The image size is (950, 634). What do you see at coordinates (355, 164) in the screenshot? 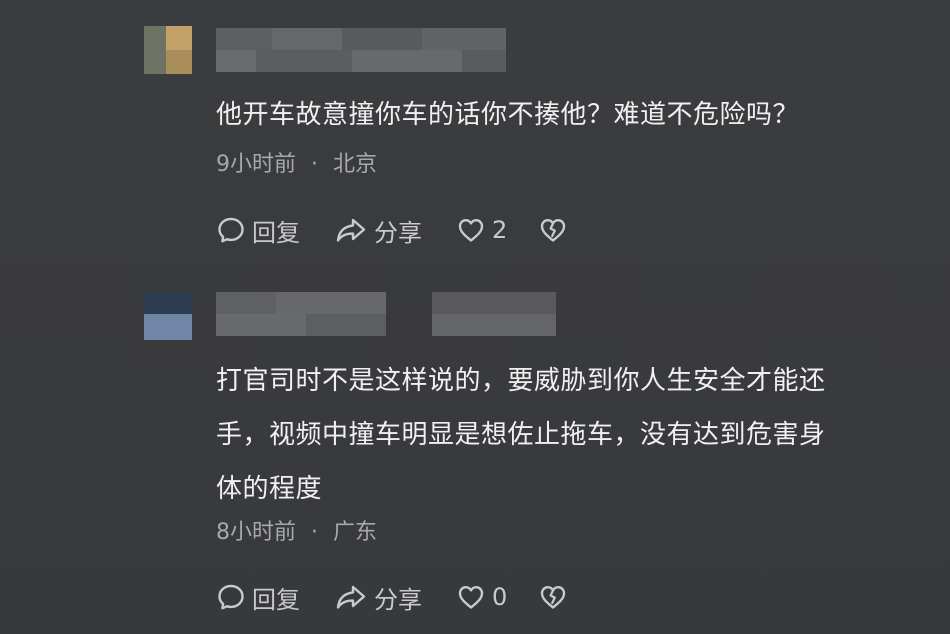
I see `comment-location: 北京` at bounding box center [355, 164].